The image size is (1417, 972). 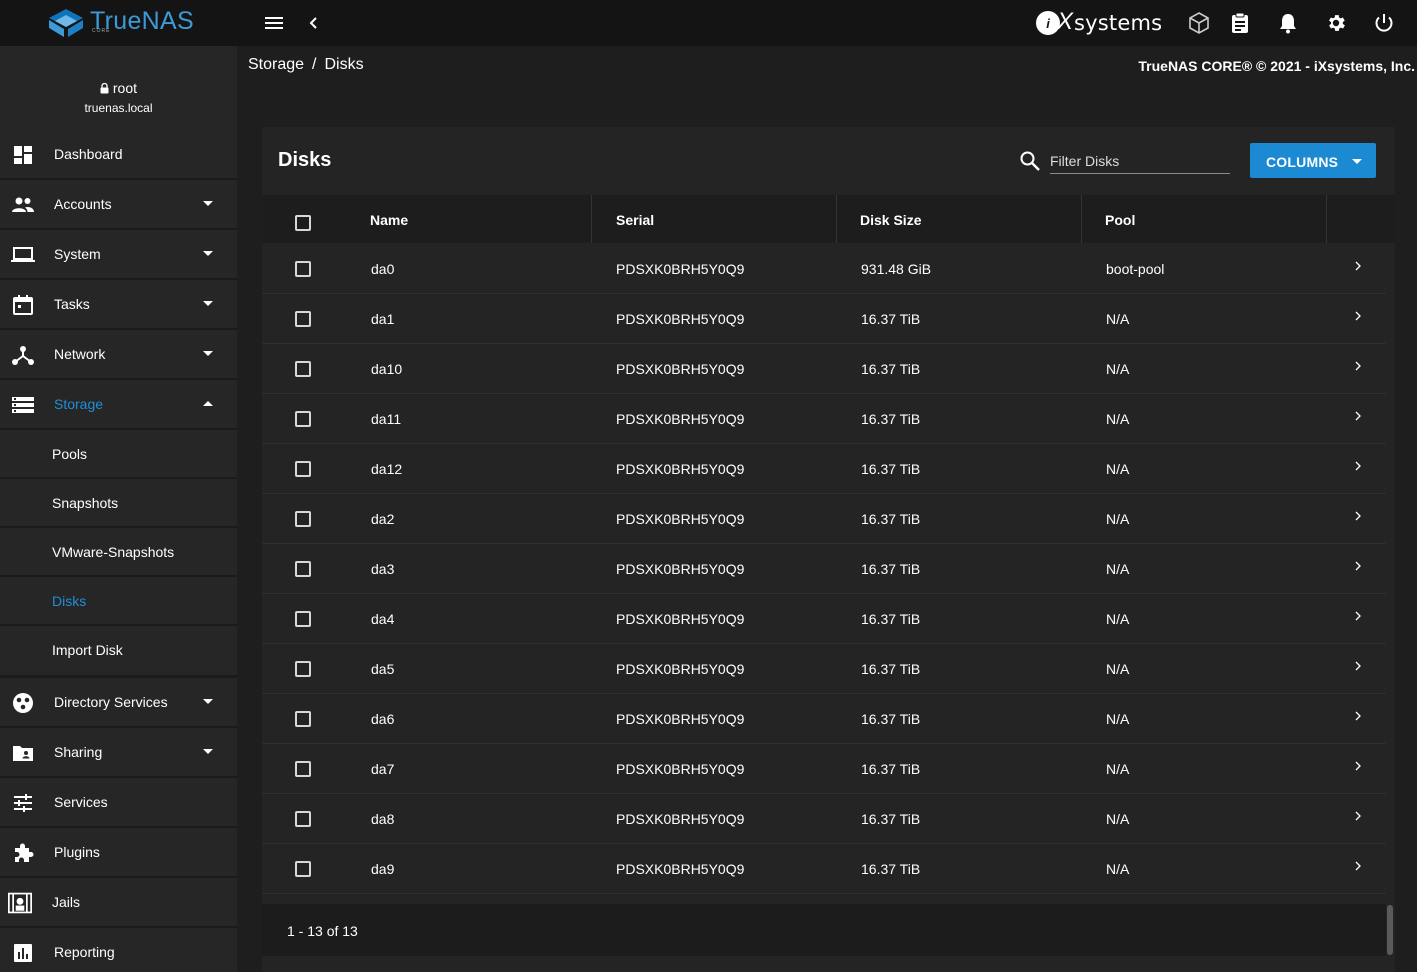 I want to click on scrollbar-thumb, so click(x=1390, y=930).